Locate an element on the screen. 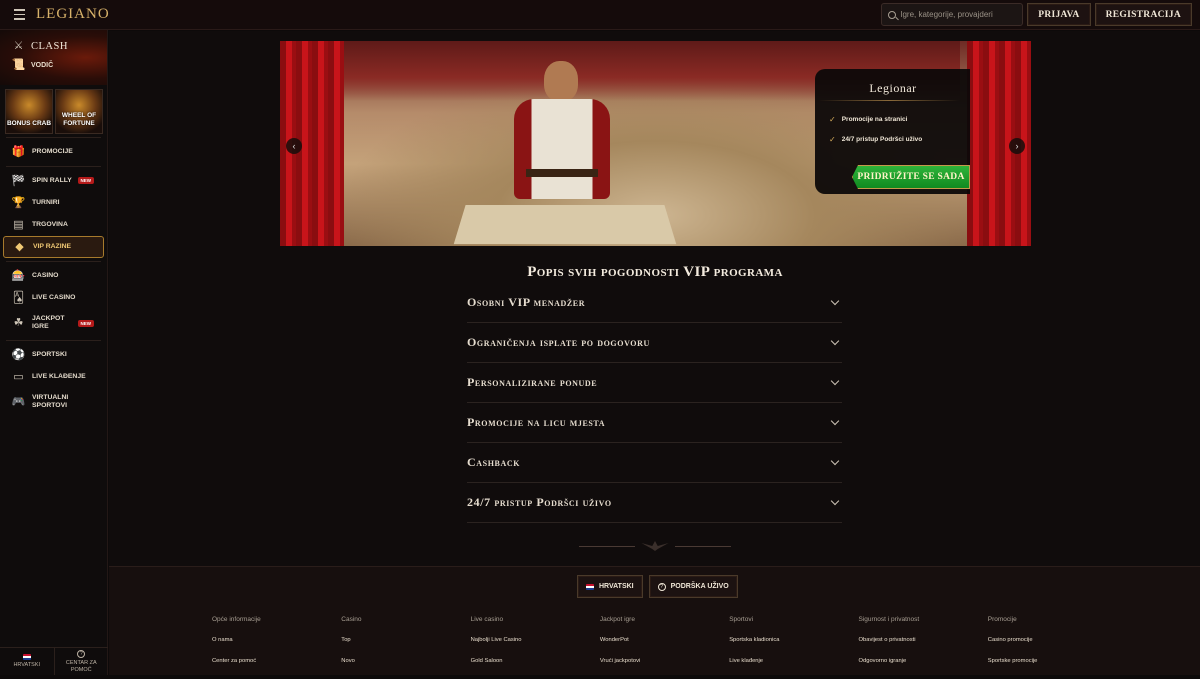  cards-icon: 🂡 is located at coordinates (18, 297).